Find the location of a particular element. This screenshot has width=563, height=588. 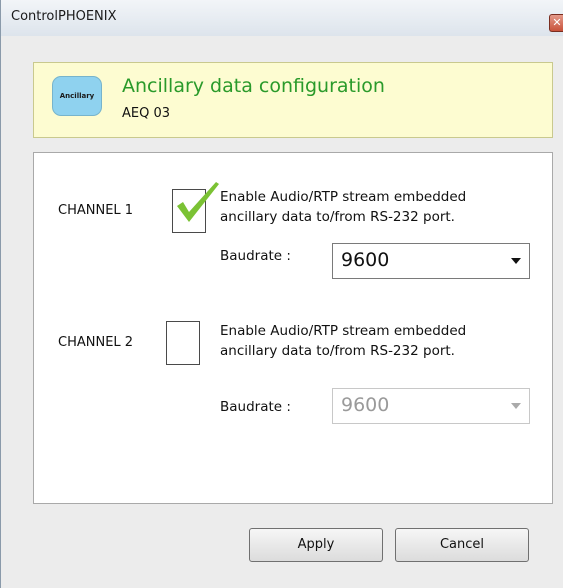

channel-1-enable-checkbox is located at coordinates (195, 207).